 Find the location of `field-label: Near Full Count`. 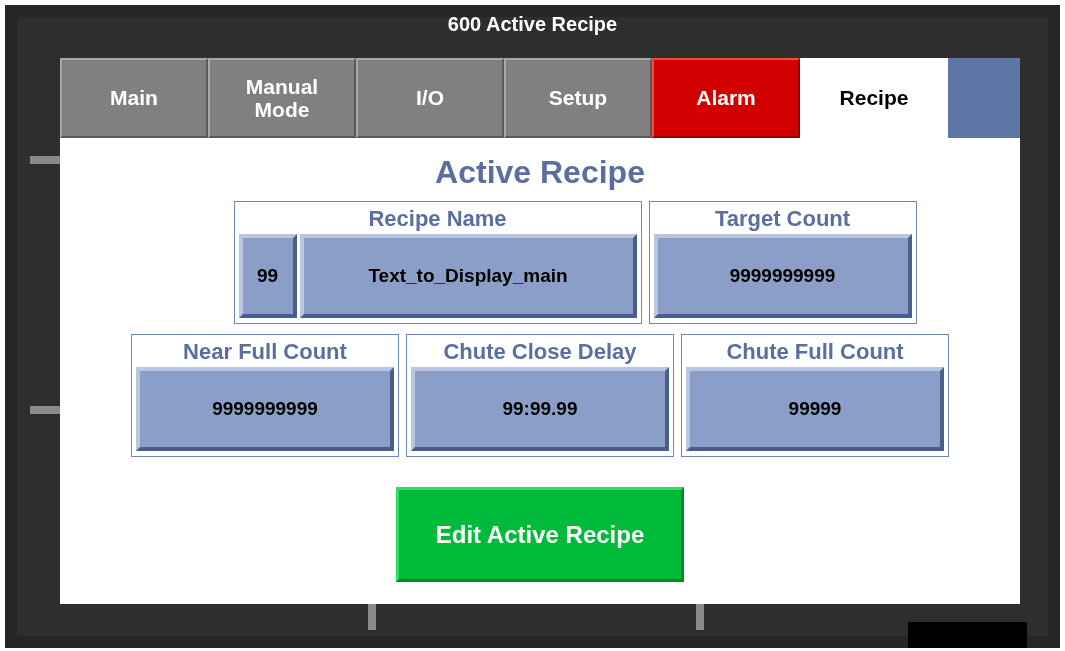

field-label: Near Full Count is located at coordinates (265, 352).